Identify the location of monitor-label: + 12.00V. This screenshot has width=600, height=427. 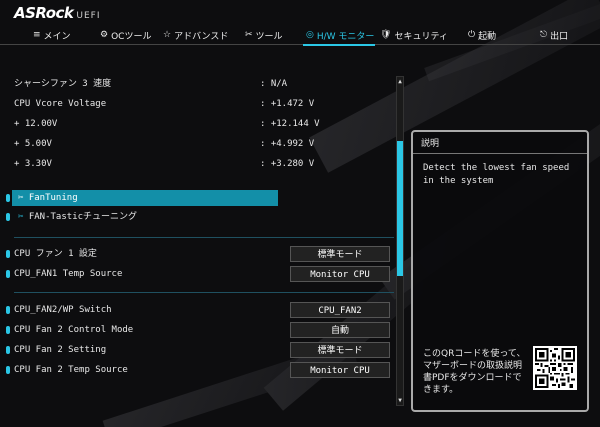
(36, 124).